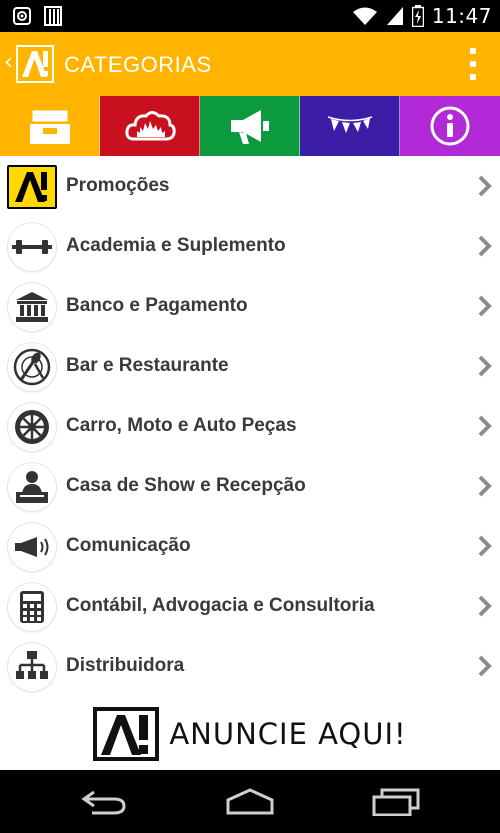 The height and width of the screenshot is (833, 500). I want to click on list-item: Bar e Restaurante, so click(250, 367).